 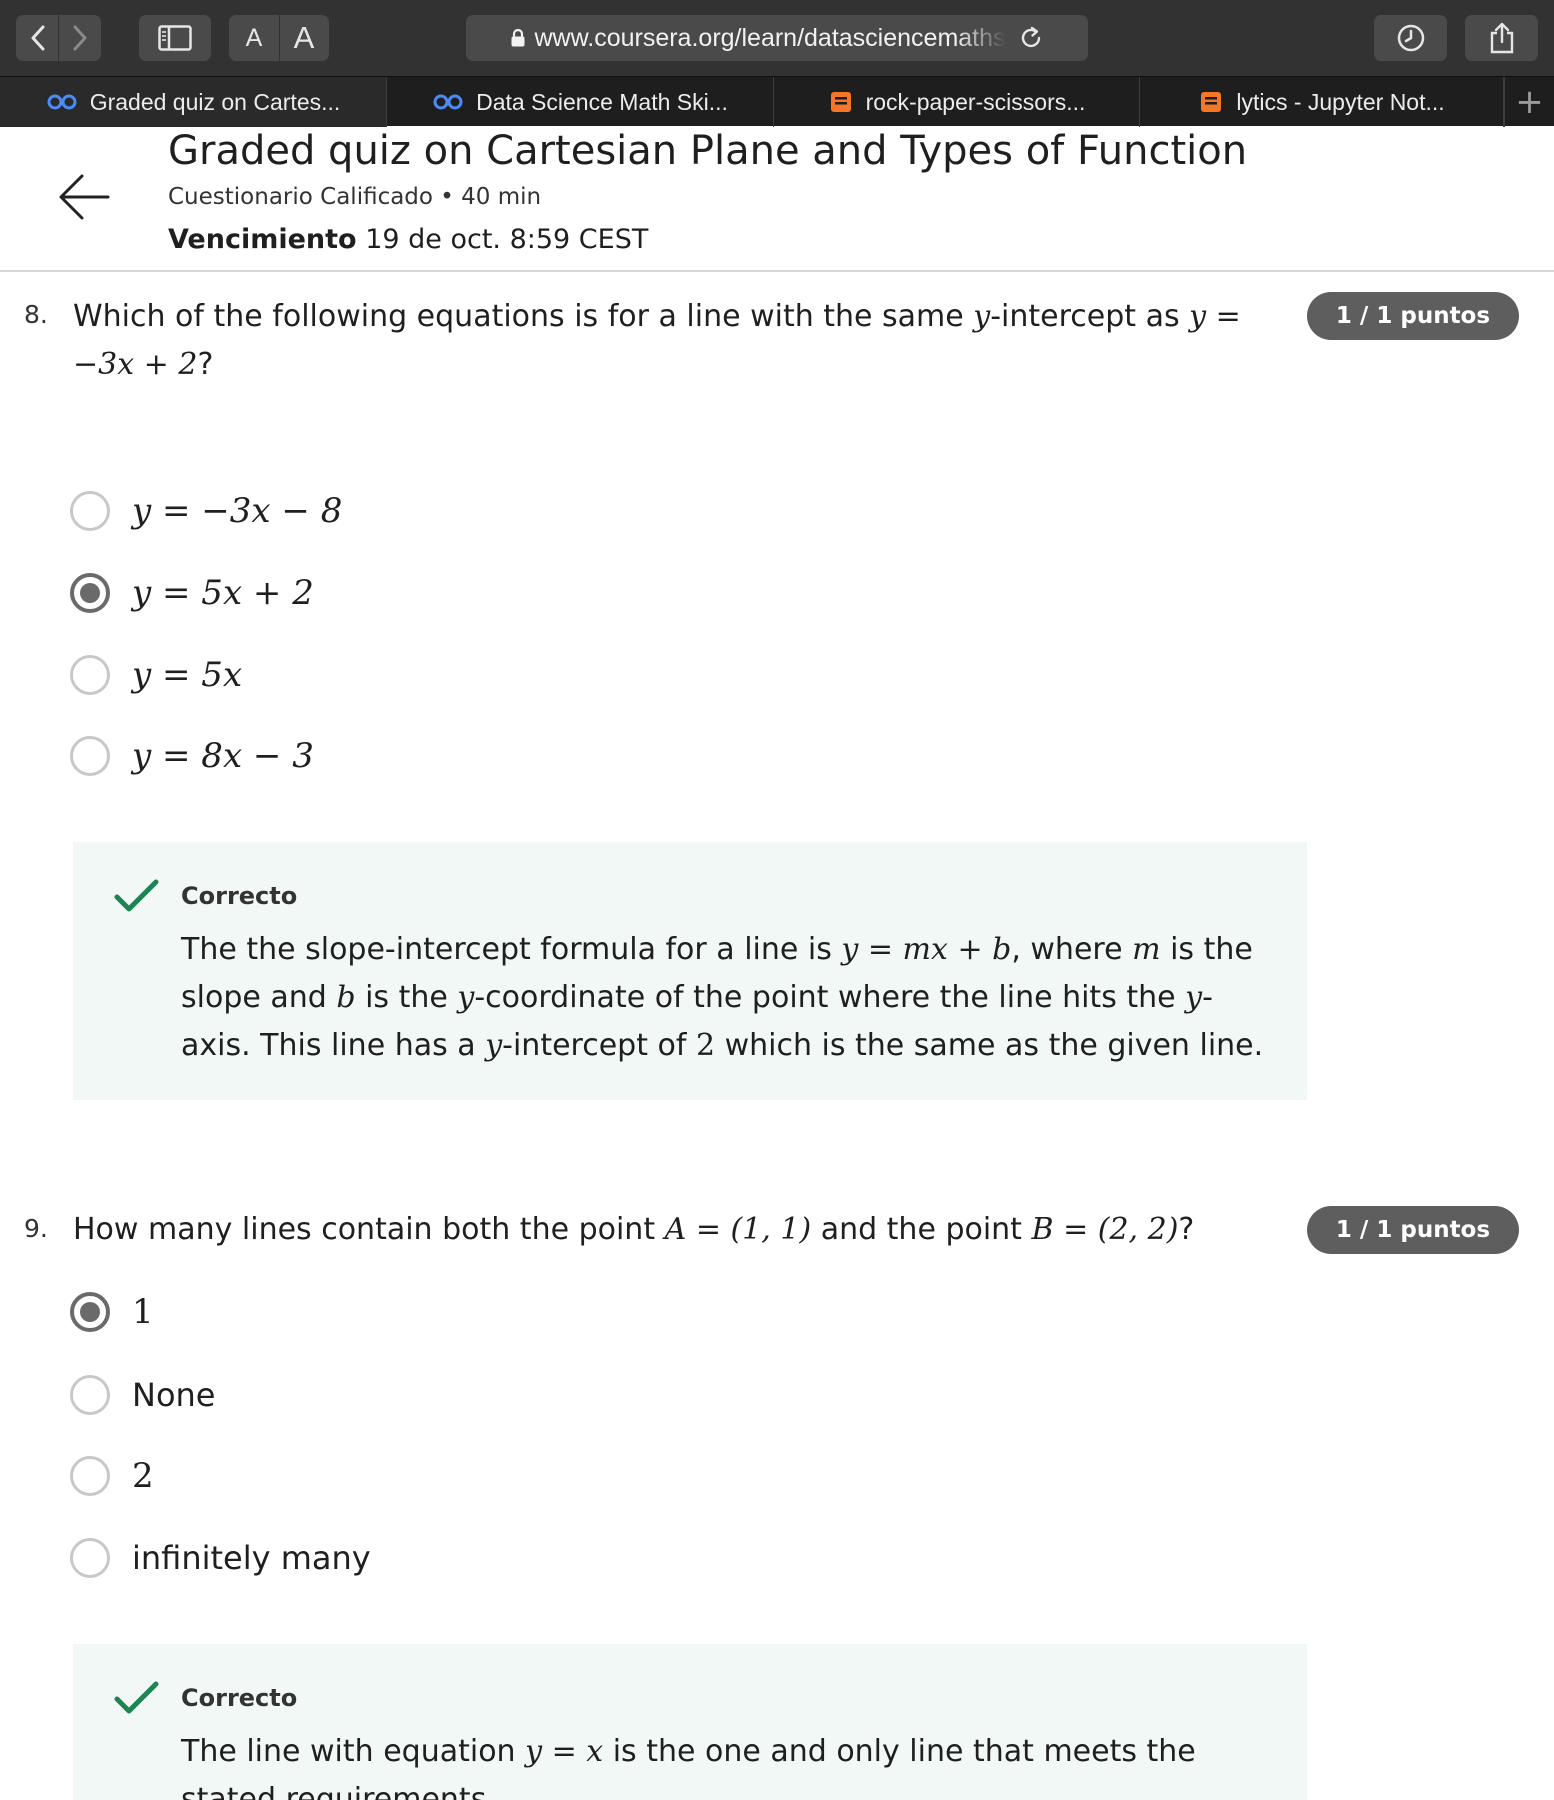 I want to click on url-text: www.coursera.org/learn/datasciencemaths, so click(x=770, y=37).